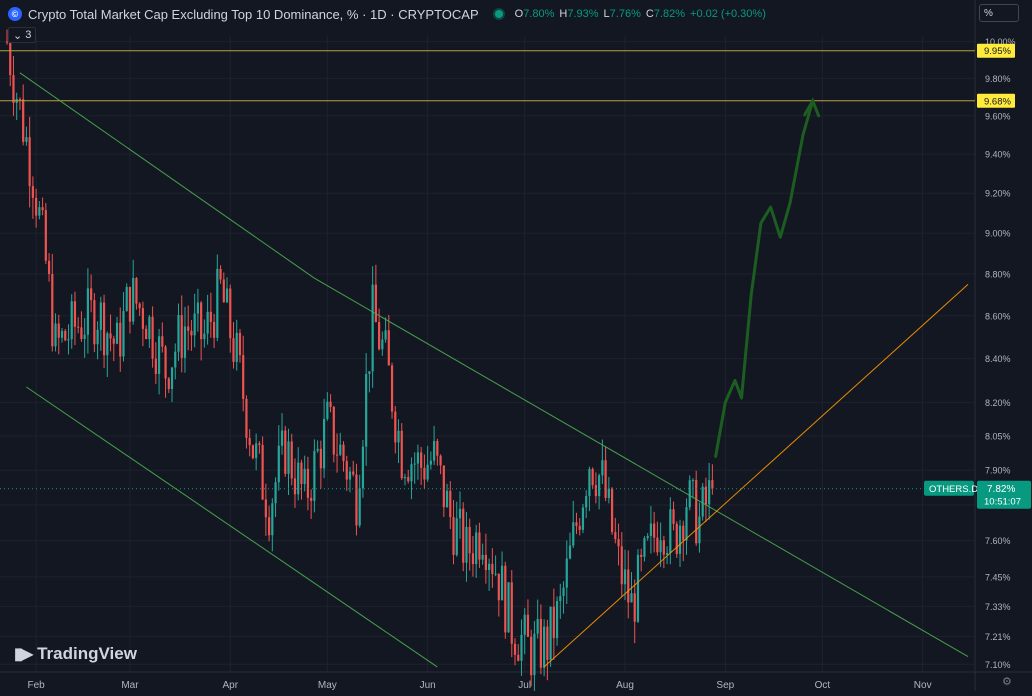 This screenshot has width=1032, height=696. I want to click on y-tick-label: 8.20%, so click(998, 403).